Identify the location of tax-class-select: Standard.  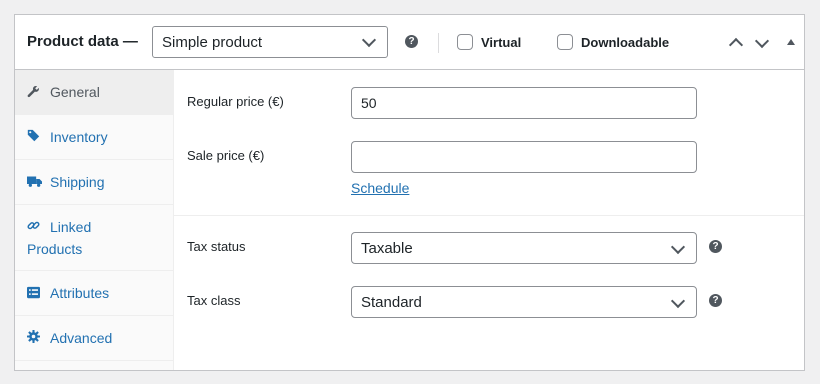
(524, 302).